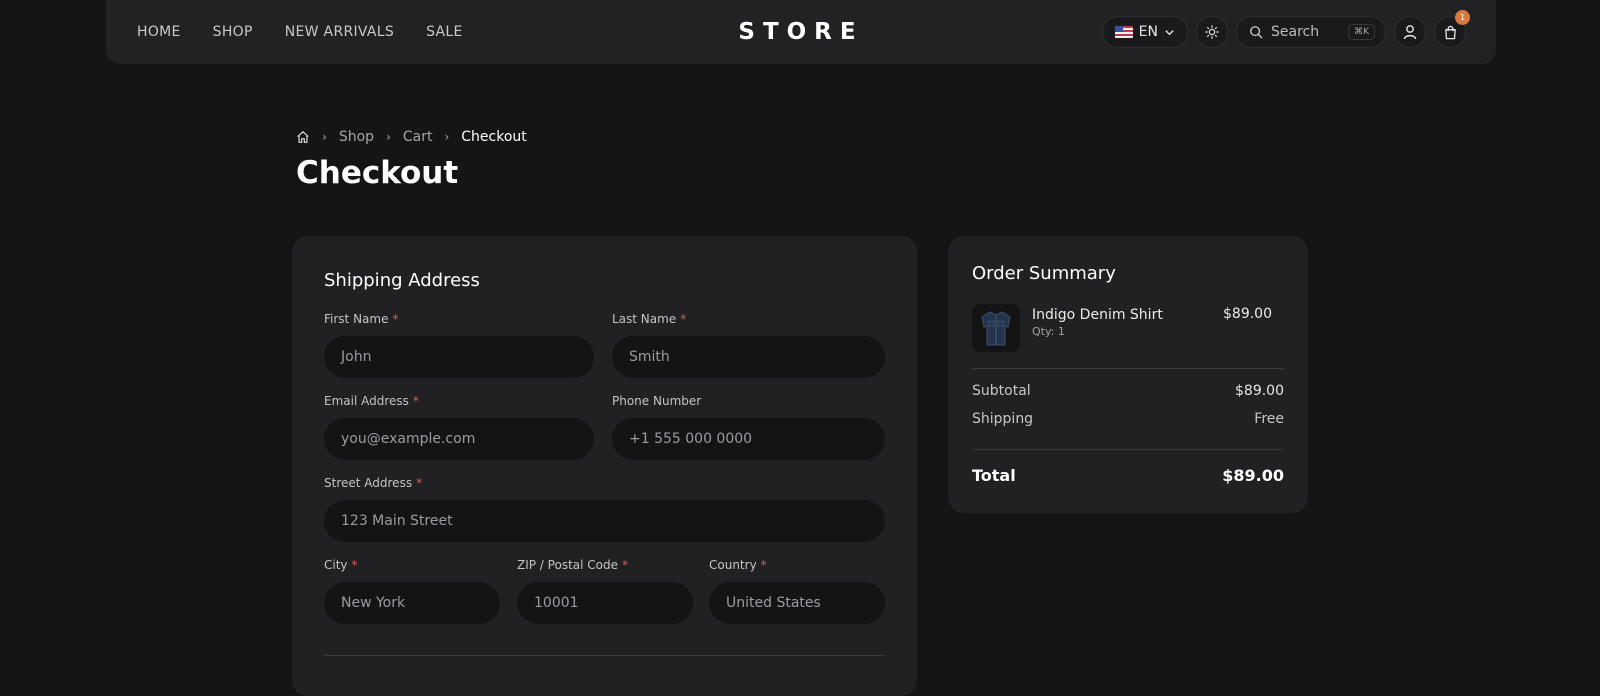 Image resolution: width=1600 pixels, height=696 pixels. I want to click on email-field: Email Address * you@example.com, so click(459, 427).